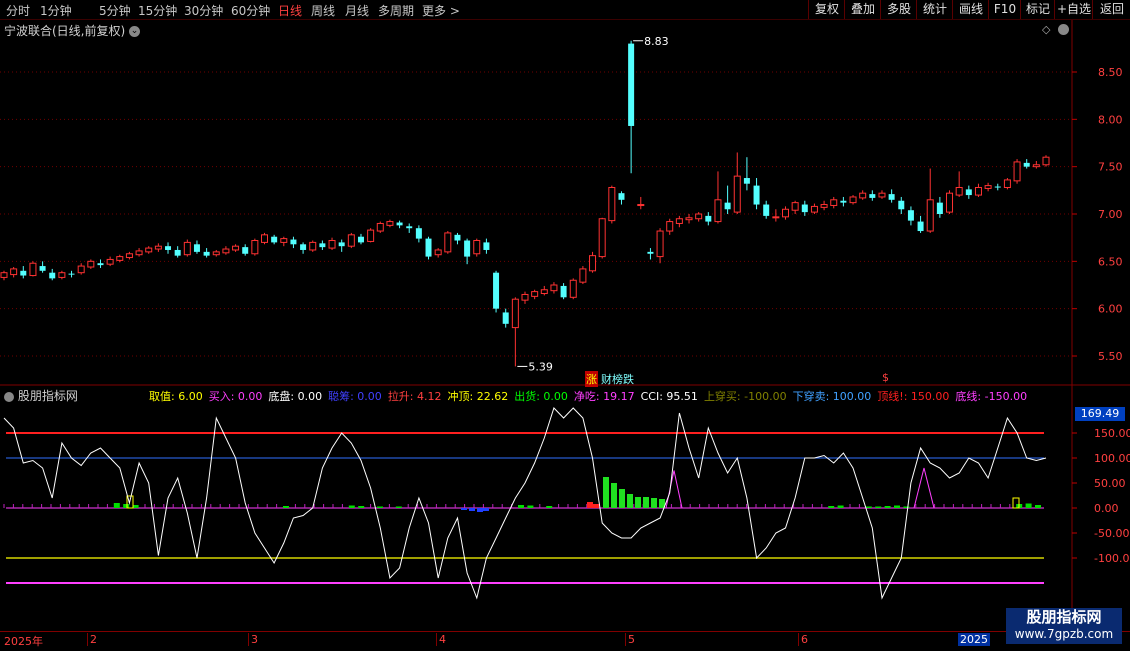 Image resolution: width=1130 pixels, height=651 pixels. I want to click on f10-button: F10, so click(1004, 9).